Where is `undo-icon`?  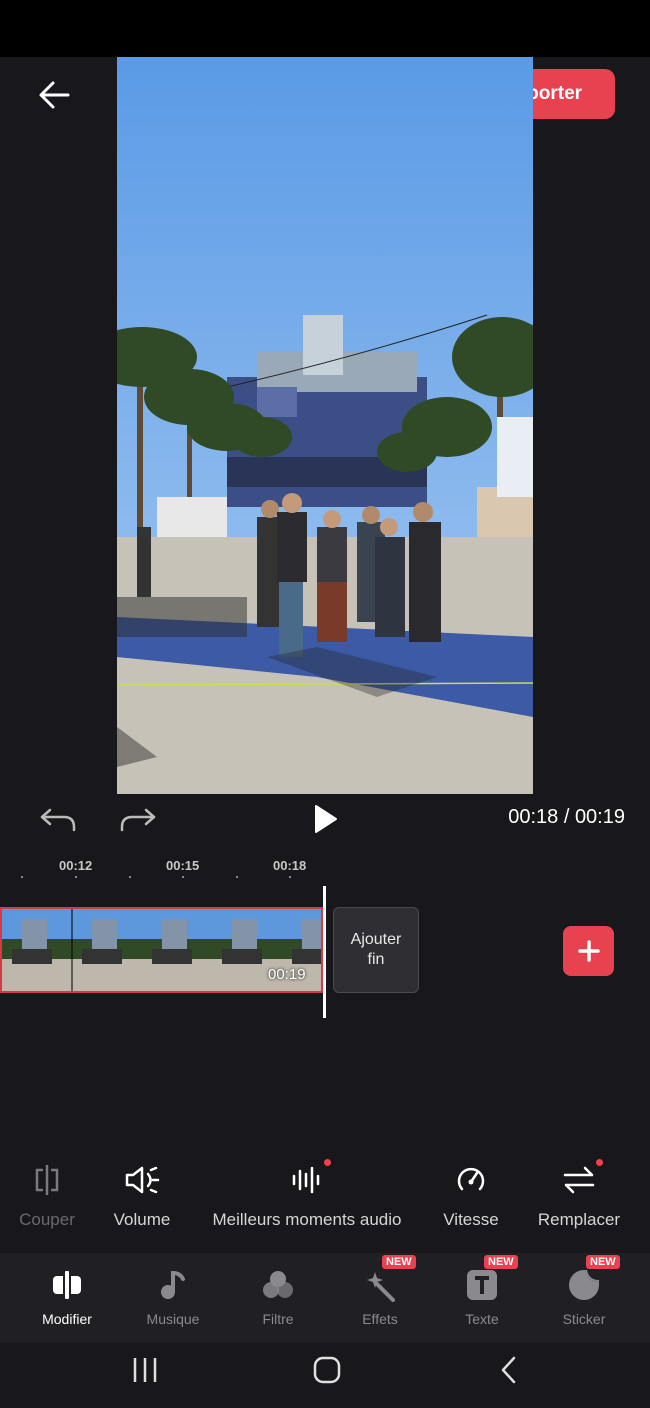
undo-icon is located at coordinates (58, 820).